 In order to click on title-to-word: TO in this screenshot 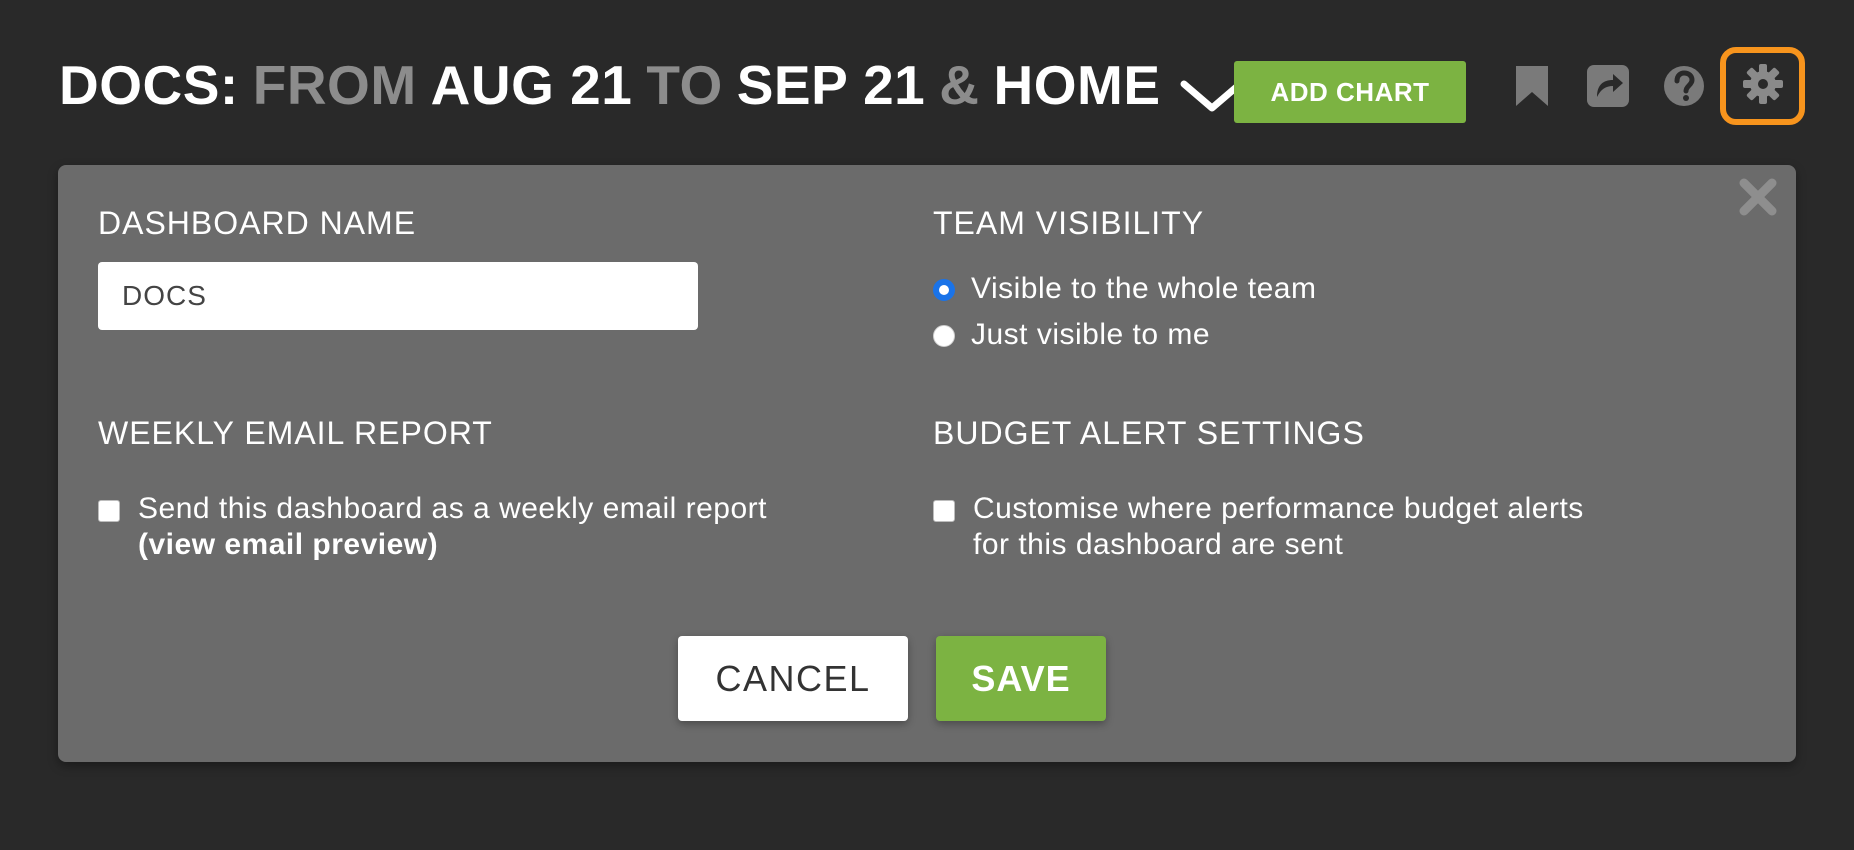, I will do `click(684, 85)`.